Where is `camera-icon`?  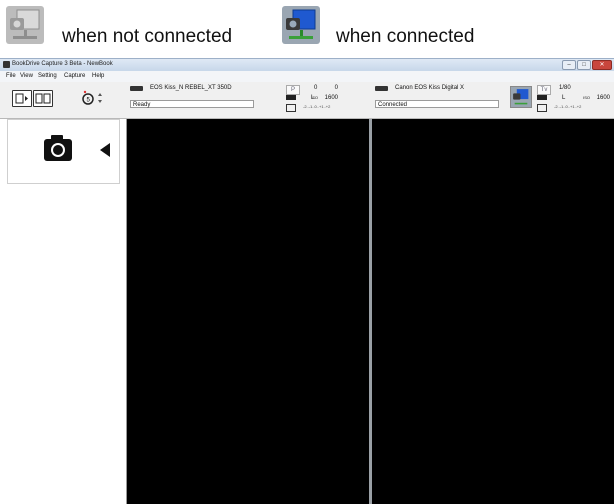 camera-icon is located at coordinates (77, 148).